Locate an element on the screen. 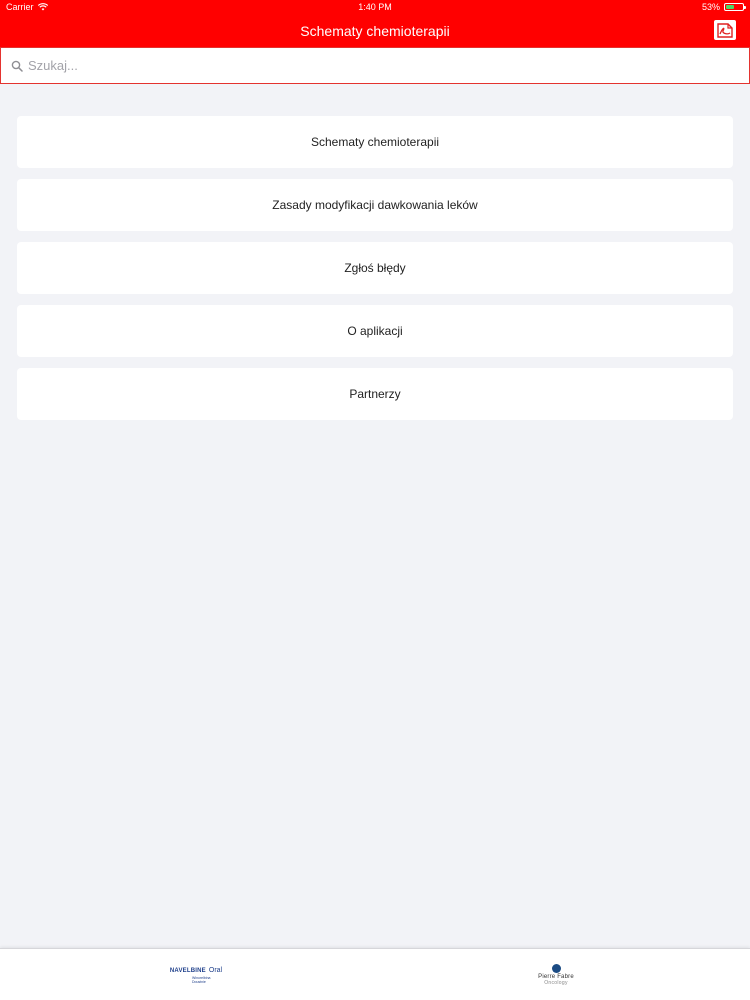 The image size is (750, 1000). menu-item-o-aplikacji: O aplikacji is located at coordinates (375, 331).